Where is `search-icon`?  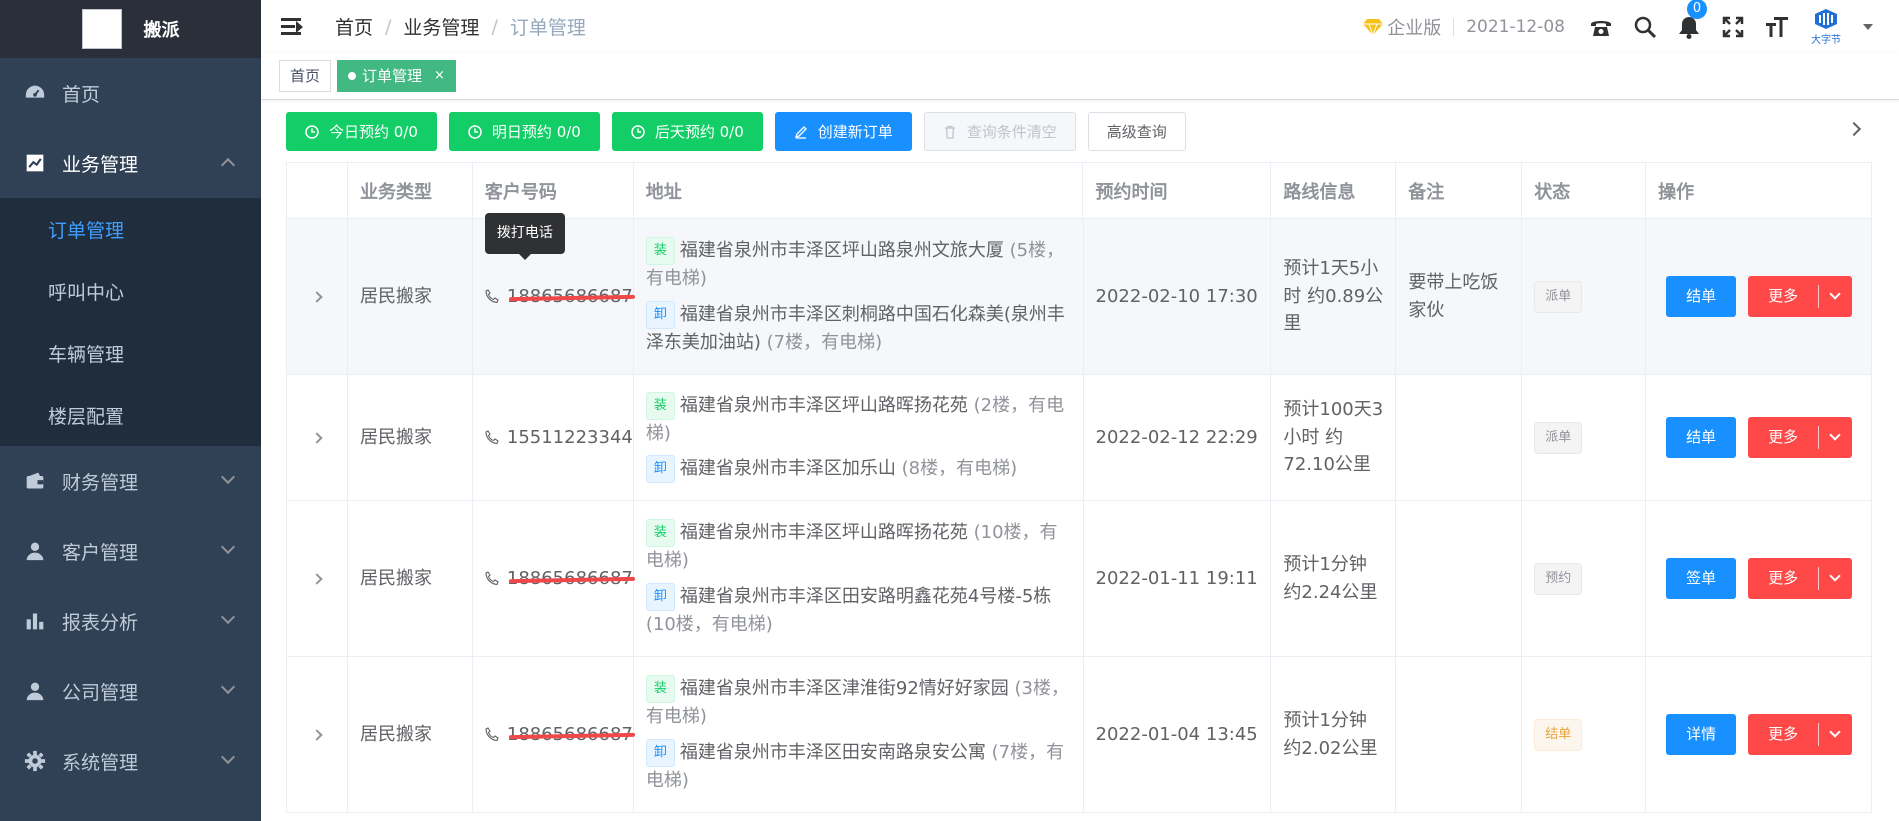
search-icon is located at coordinates (1645, 27).